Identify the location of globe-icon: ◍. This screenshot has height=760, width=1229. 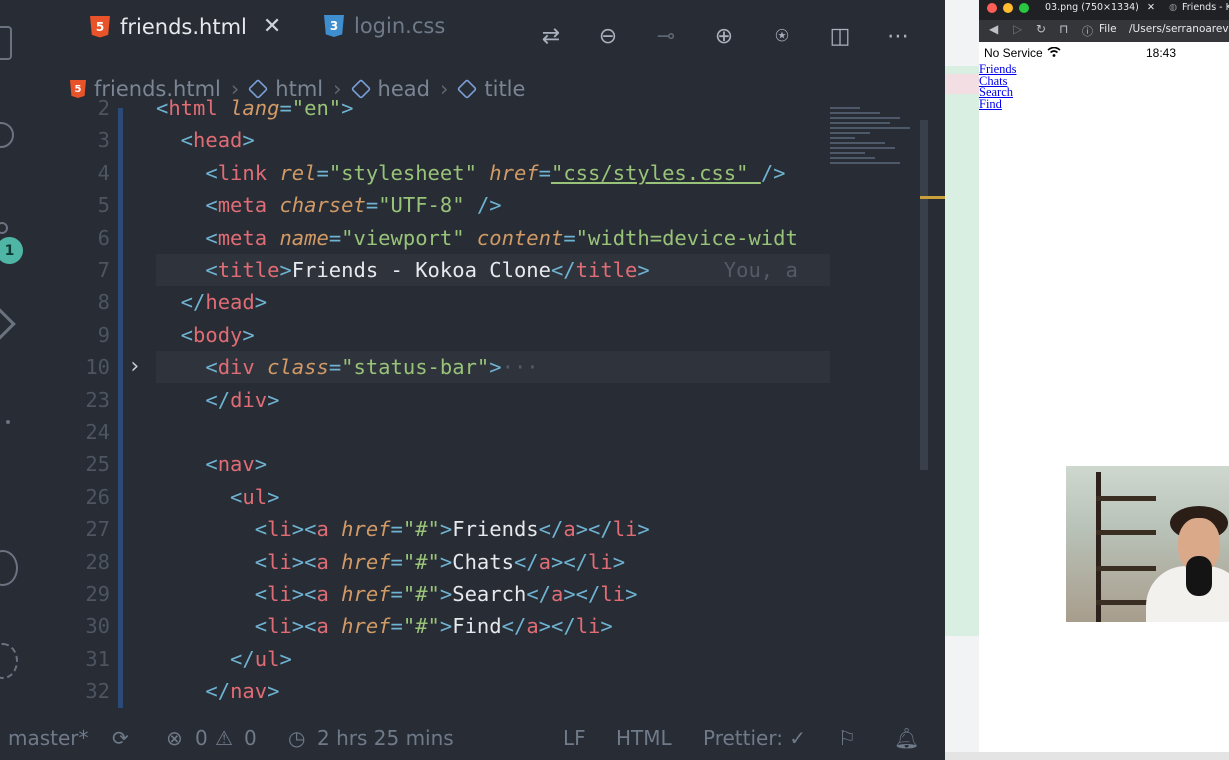
(1173, 7).